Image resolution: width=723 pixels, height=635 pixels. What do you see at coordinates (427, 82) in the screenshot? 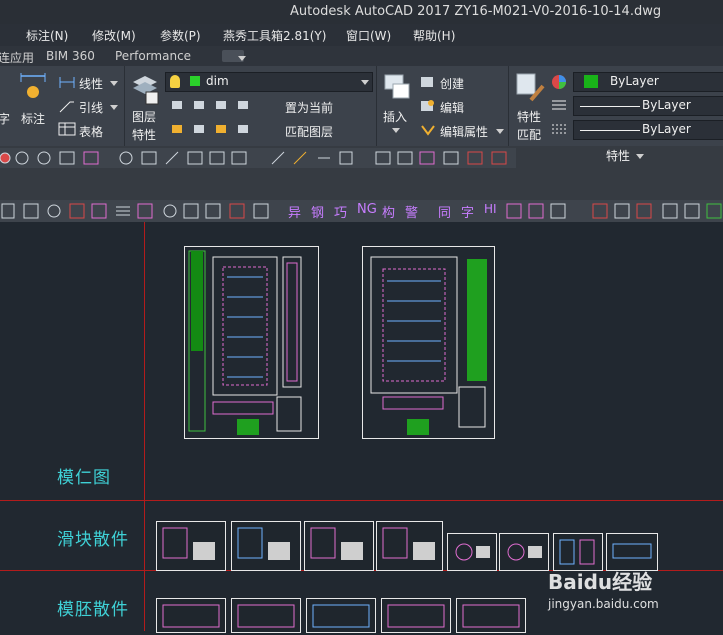
I see `create-block-icon` at bounding box center [427, 82].